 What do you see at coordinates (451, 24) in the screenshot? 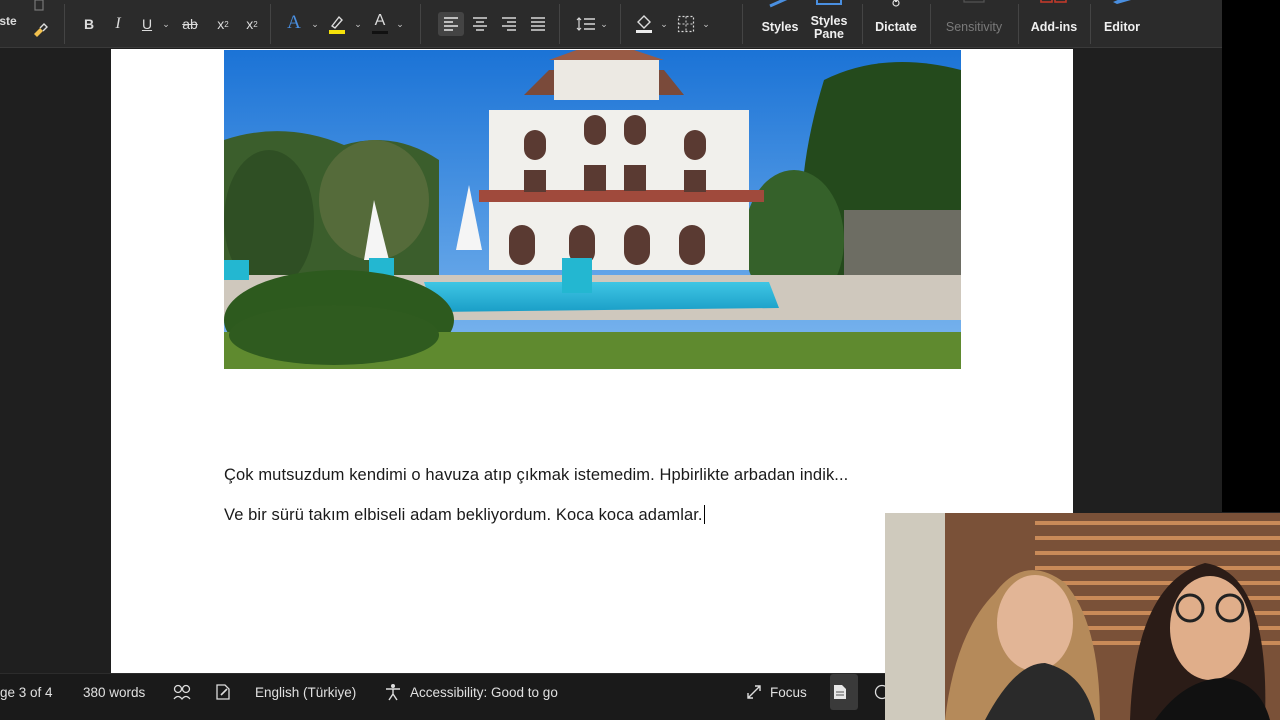
I see `align-left-button` at bounding box center [451, 24].